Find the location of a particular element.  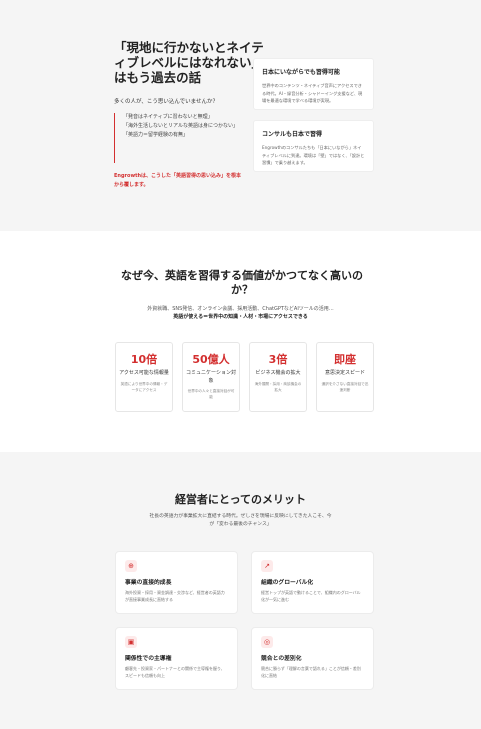

info-card-title: コンサルも日本で習得 is located at coordinates (292, 134).